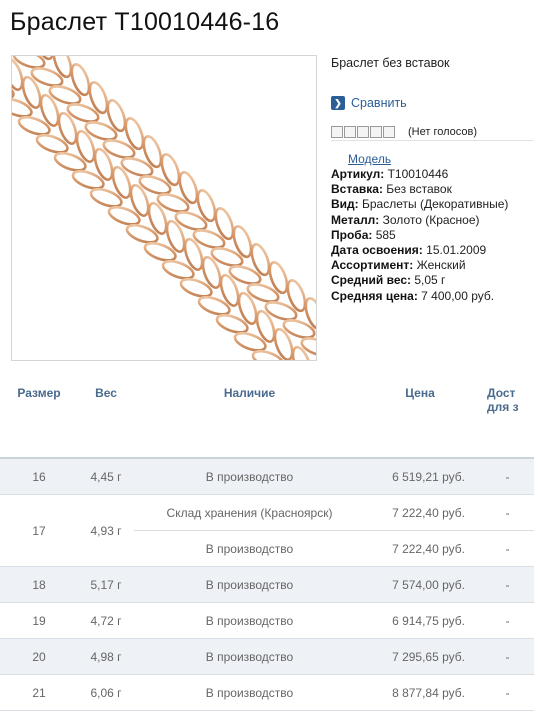  I want to click on table-row: 21 6,06 г В производство 8 877,84 руб. -, so click(267, 693).